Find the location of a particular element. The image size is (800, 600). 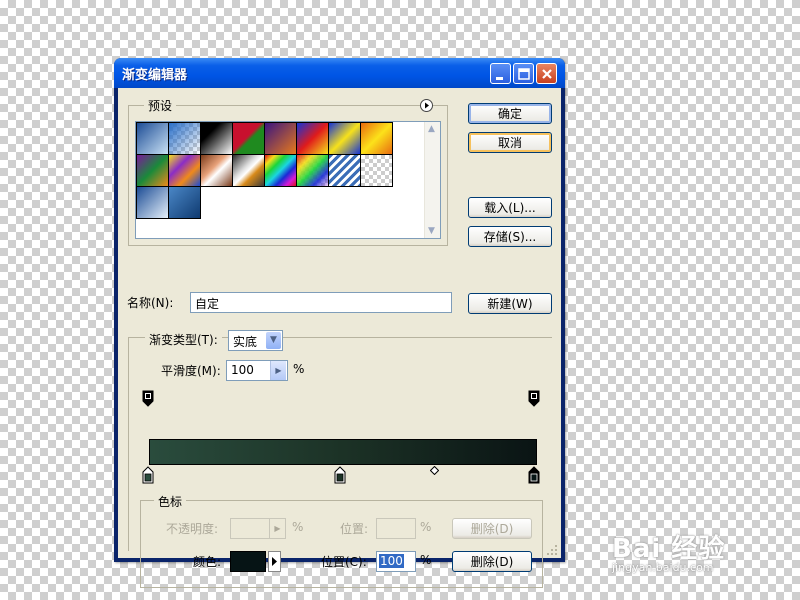

new-button: 新建(W) is located at coordinates (510, 303).